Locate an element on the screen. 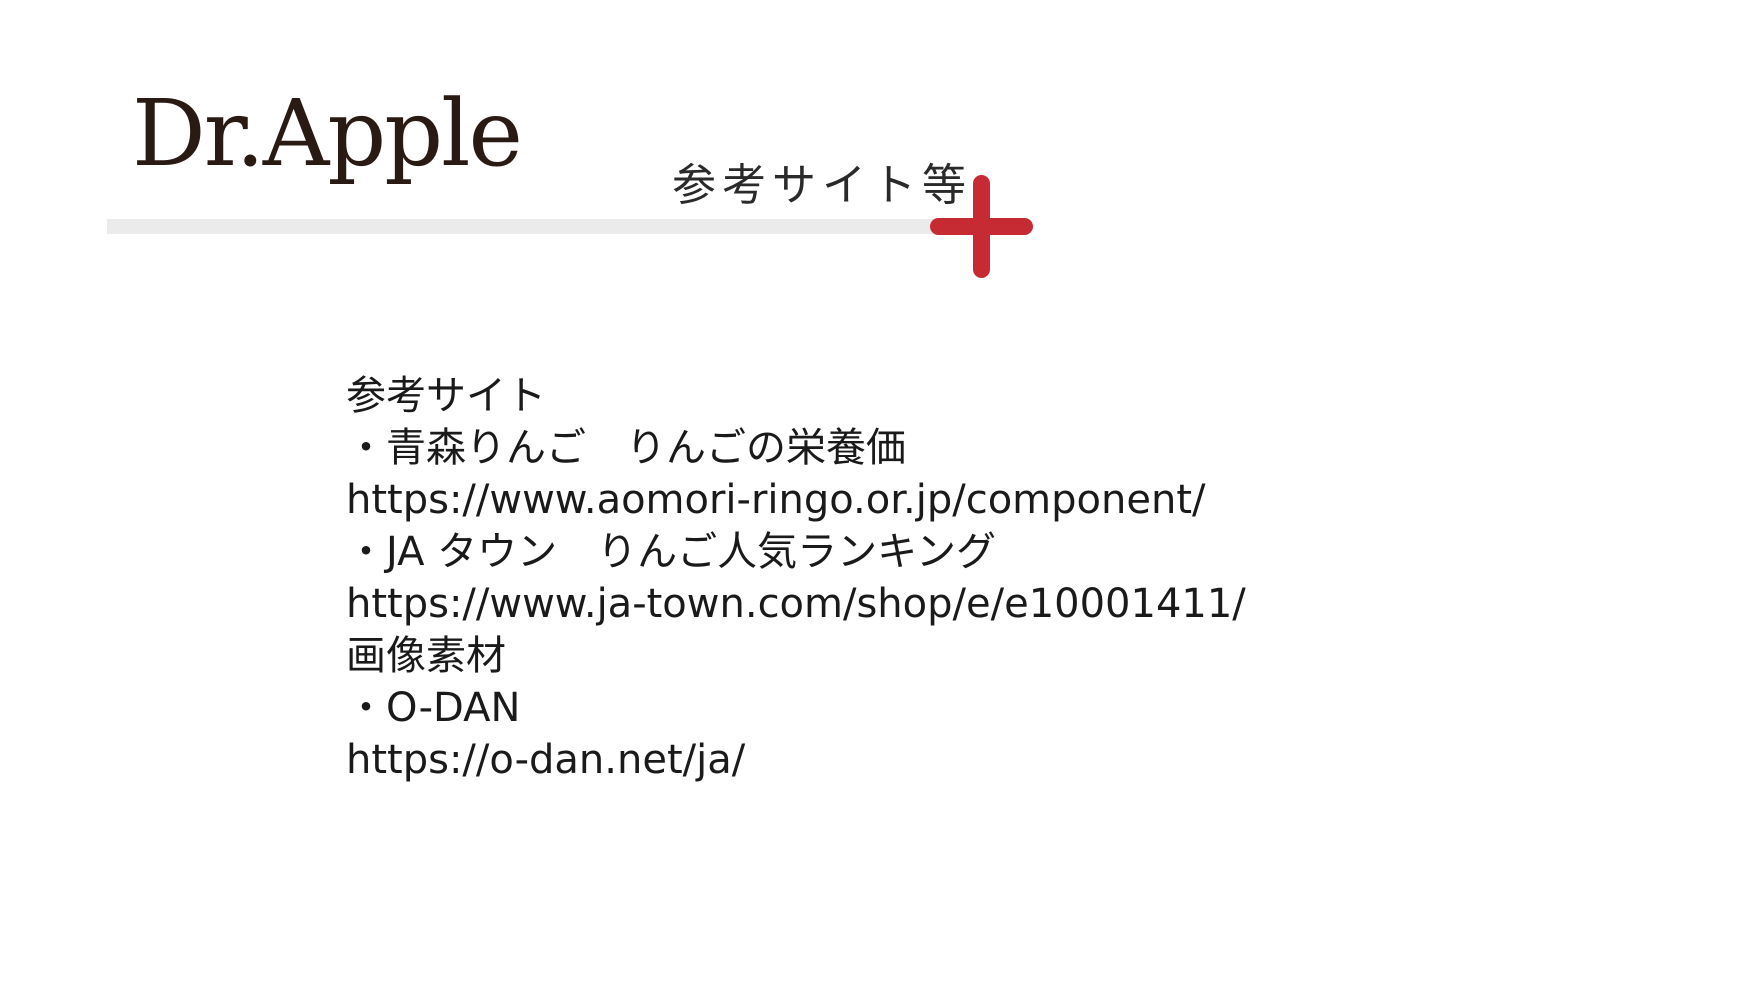 Image resolution: width=1760 pixels, height=990 pixels. reference-item-ja-town: ・JA タウン りんご人気ランキング is located at coordinates (671, 552).